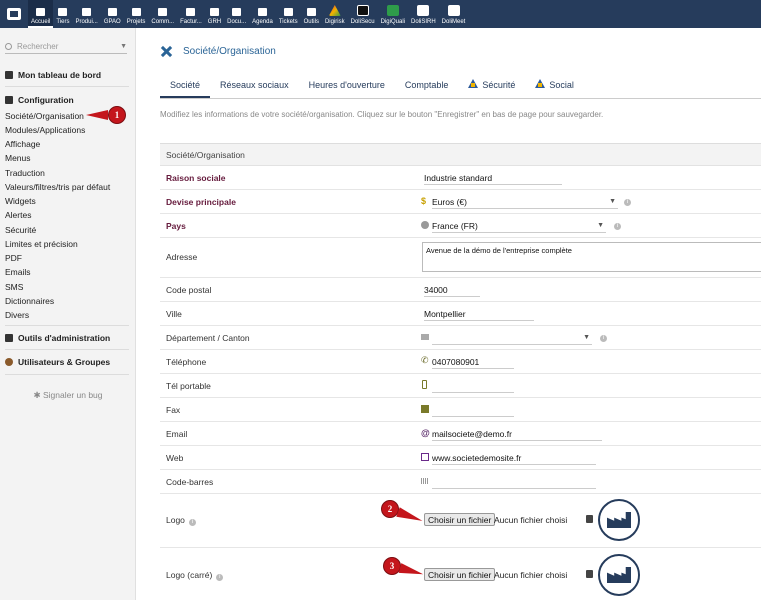 The width and height of the screenshot is (761, 600). Describe the element at coordinates (25, 173) in the screenshot. I see `menu-item-traduction: Traduction` at that location.